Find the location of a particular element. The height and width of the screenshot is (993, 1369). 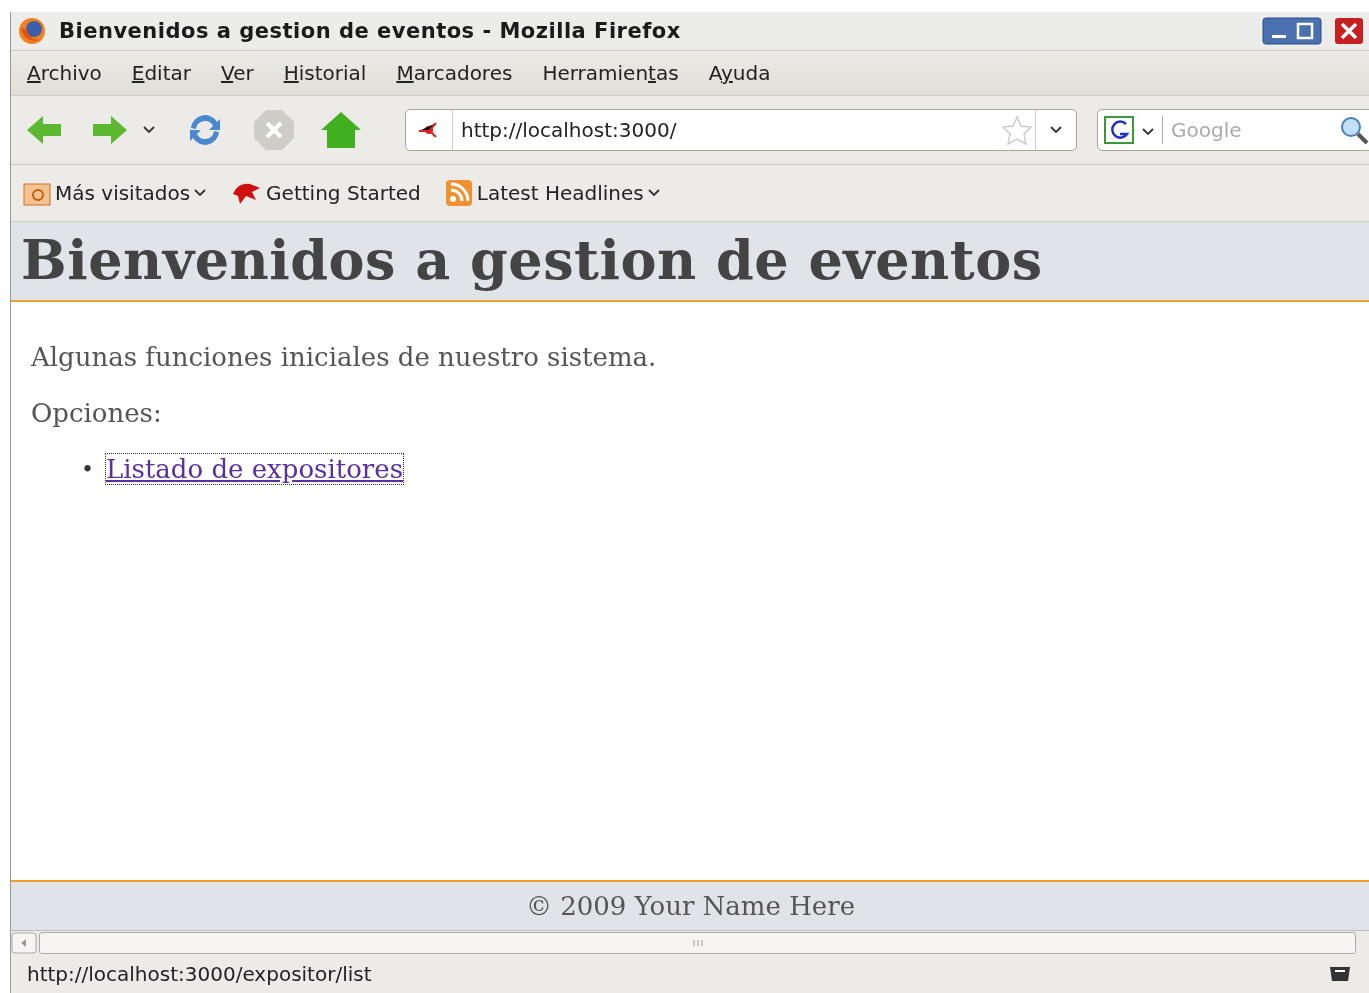

rss-icon is located at coordinates (458, 193).